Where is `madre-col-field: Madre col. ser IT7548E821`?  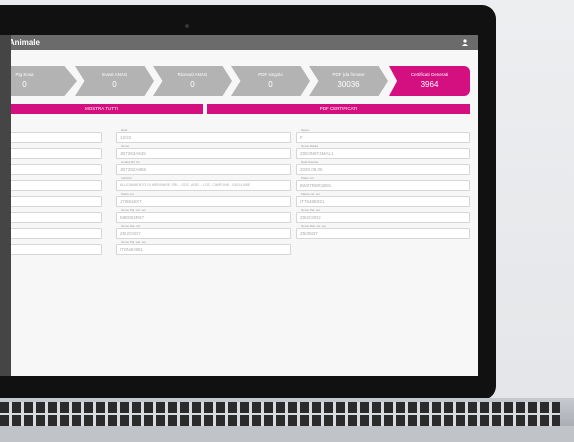 madre-col-field: Madre col. ser IT7548E821 is located at coordinates (383, 199).